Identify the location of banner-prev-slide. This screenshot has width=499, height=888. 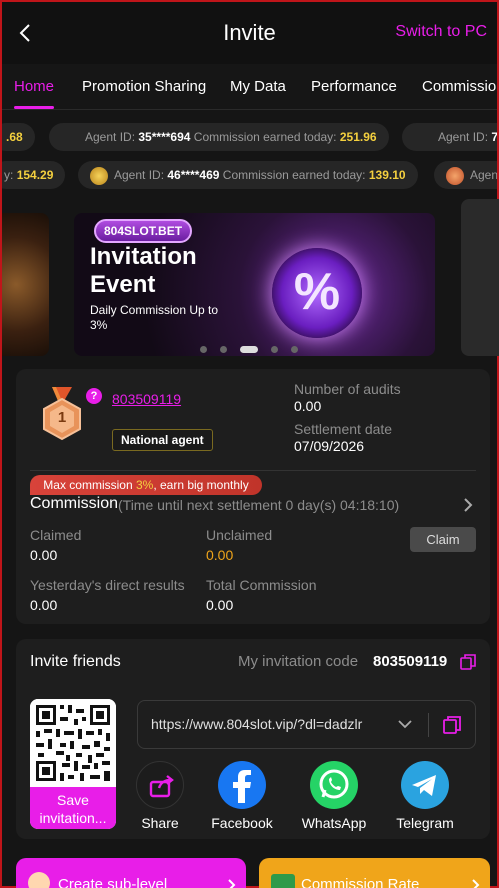
(25, 284).